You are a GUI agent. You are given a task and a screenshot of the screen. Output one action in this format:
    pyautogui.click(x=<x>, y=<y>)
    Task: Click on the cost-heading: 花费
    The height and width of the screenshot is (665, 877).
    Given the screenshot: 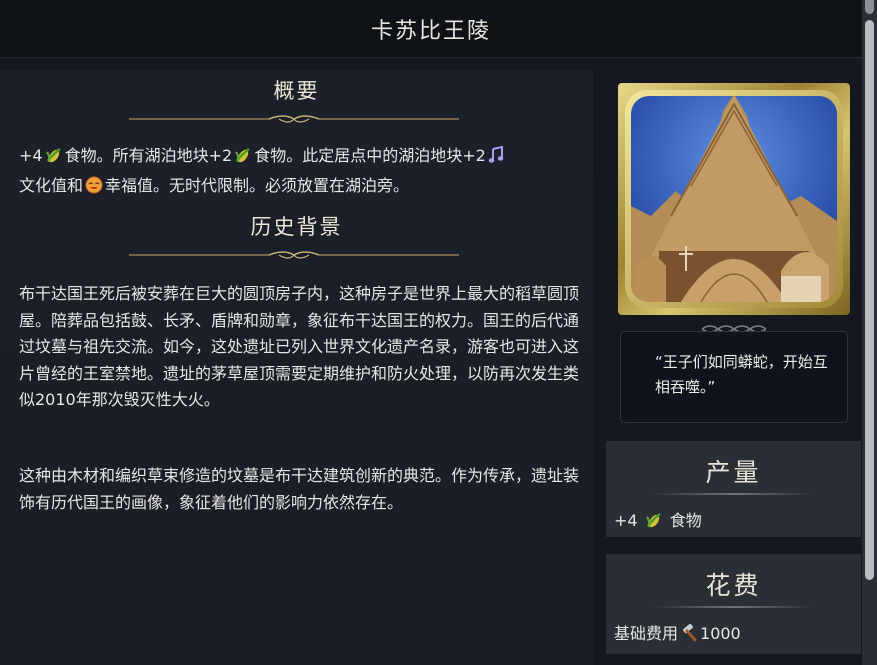 What is the action you would take?
    pyautogui.click(x=733, y=585)
    